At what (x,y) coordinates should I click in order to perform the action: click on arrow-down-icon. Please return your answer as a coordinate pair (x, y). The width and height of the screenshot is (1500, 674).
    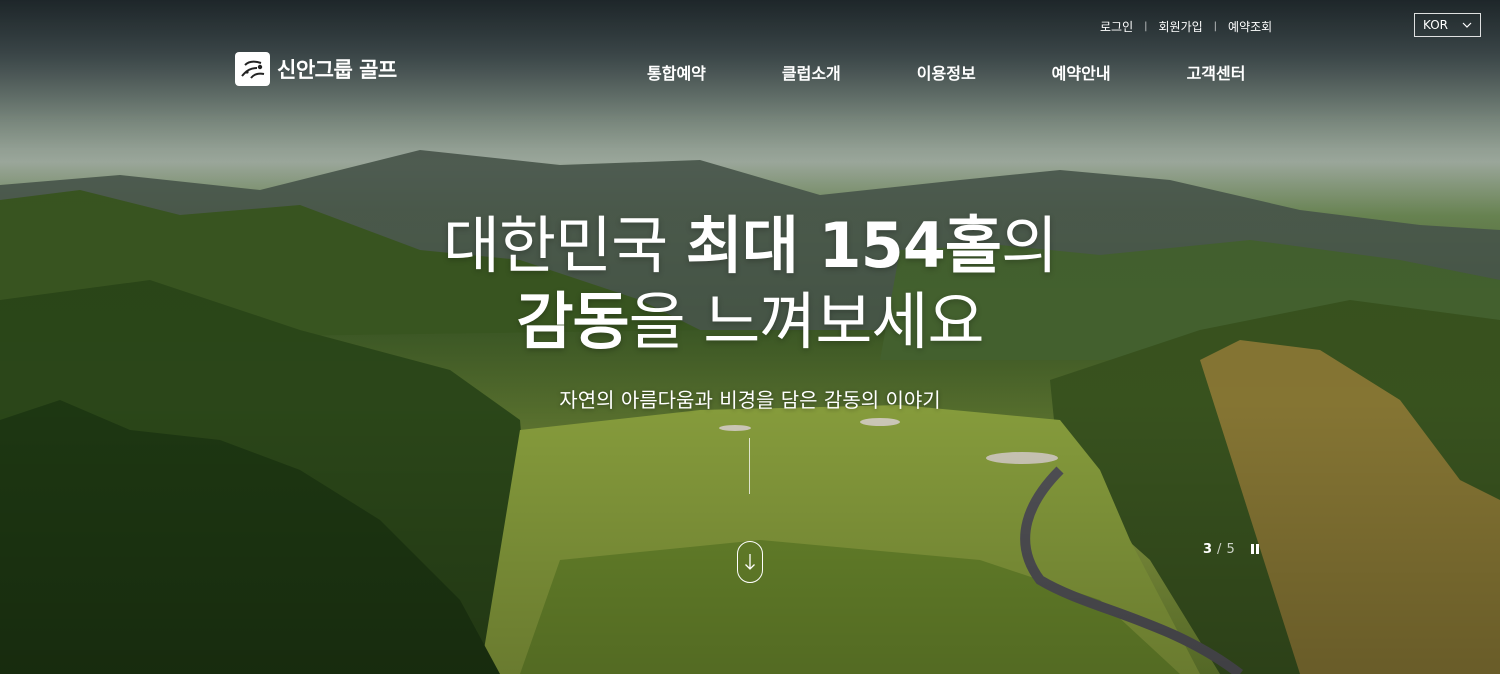
    Looking at the image, I should click on (750, 562).